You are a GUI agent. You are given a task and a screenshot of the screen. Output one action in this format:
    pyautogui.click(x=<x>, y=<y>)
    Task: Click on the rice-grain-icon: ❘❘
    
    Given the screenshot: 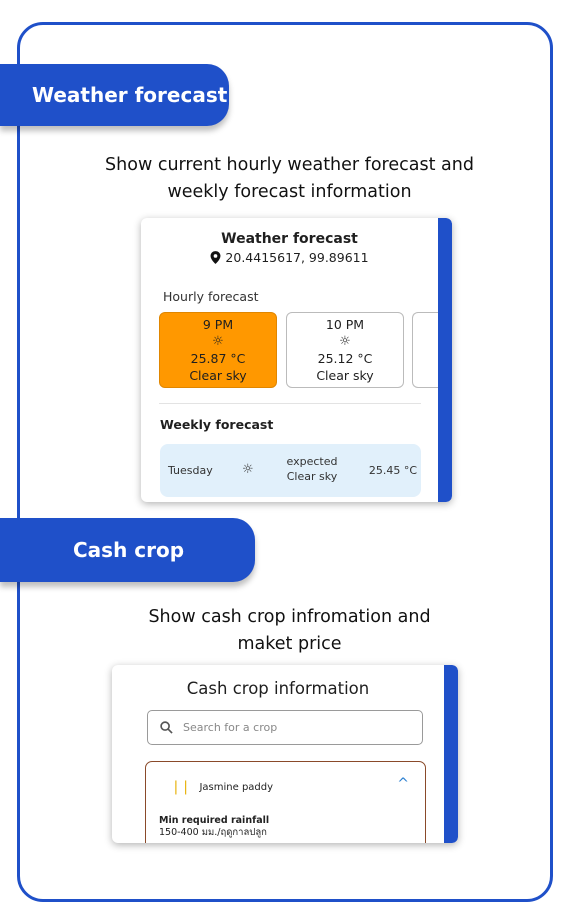 What is the action you would take?
    pyautogui.click(x=181, y=787)
    